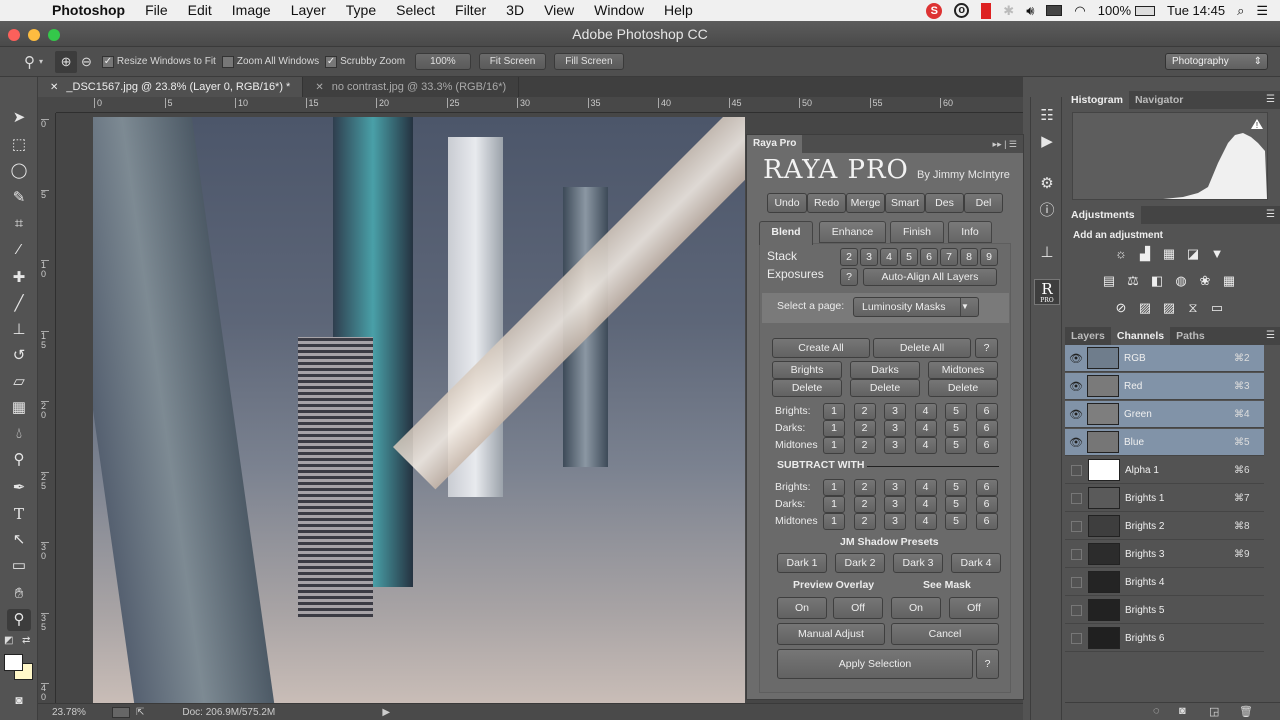 The height and width of the screenshot is (720, 1280). What do you see at coordinates (361, 10) in the screenshot?
I see `menu-type: Type` at bounding box center [361, 10].